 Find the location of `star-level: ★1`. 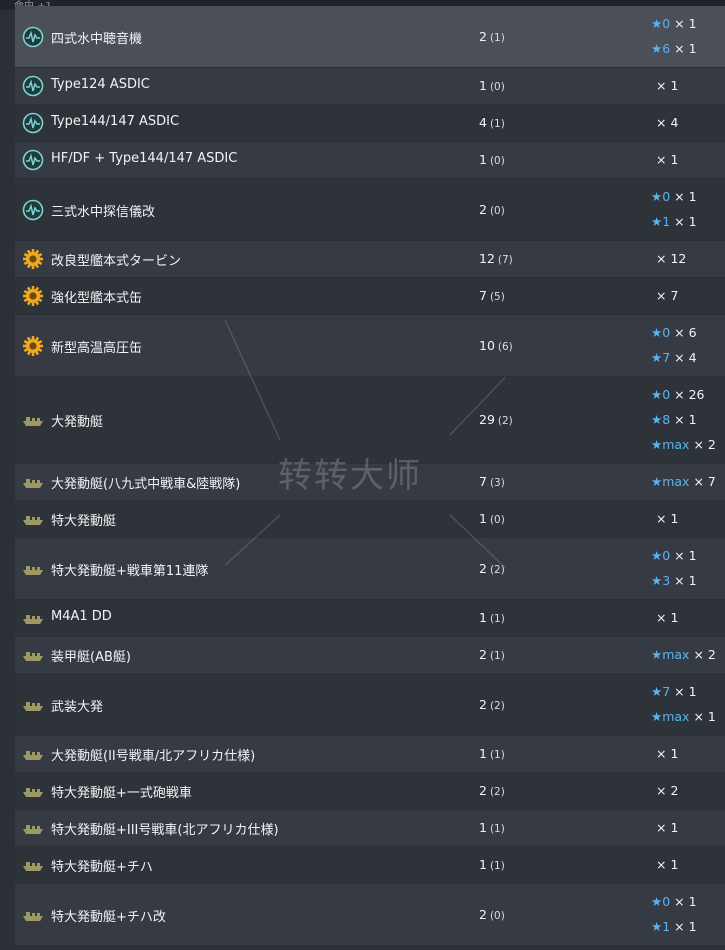

star-level: ★1 is located at coordinates (661, 221).